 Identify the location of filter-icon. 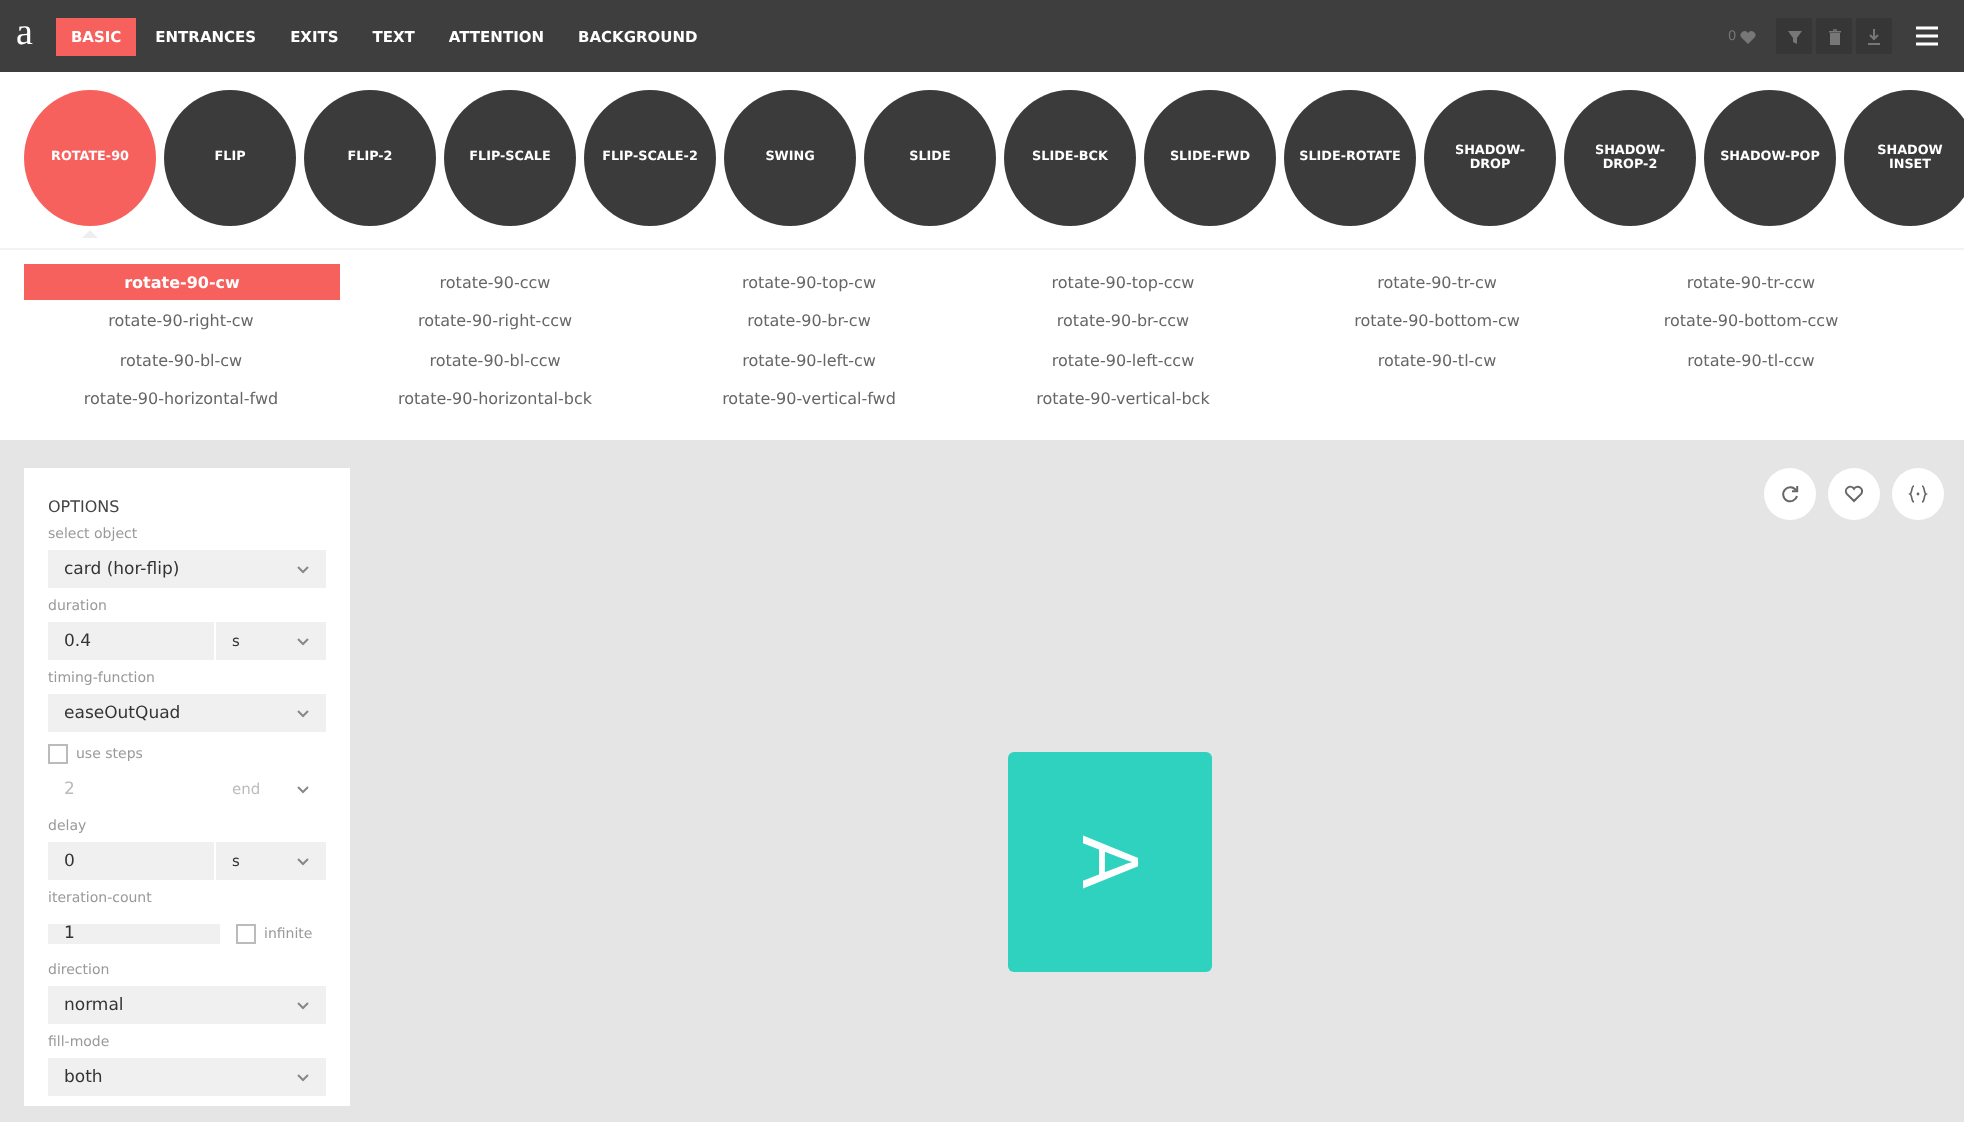
(1794, 36).